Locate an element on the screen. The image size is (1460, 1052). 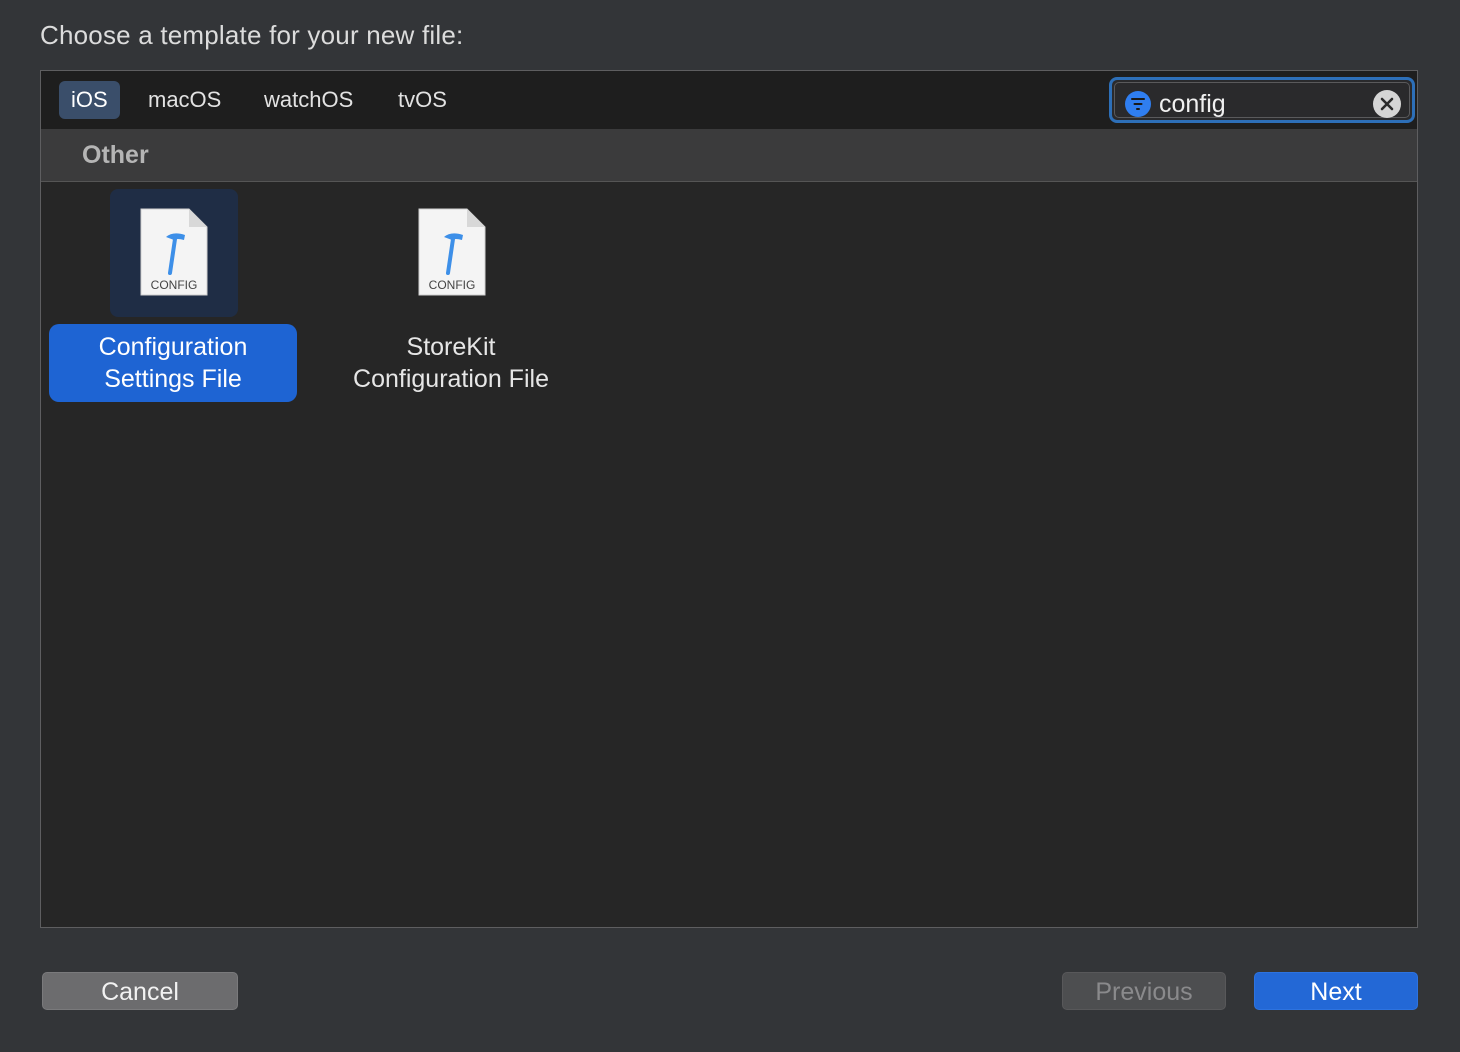
search-field-inner: config is located at coordinates (1262, 100).